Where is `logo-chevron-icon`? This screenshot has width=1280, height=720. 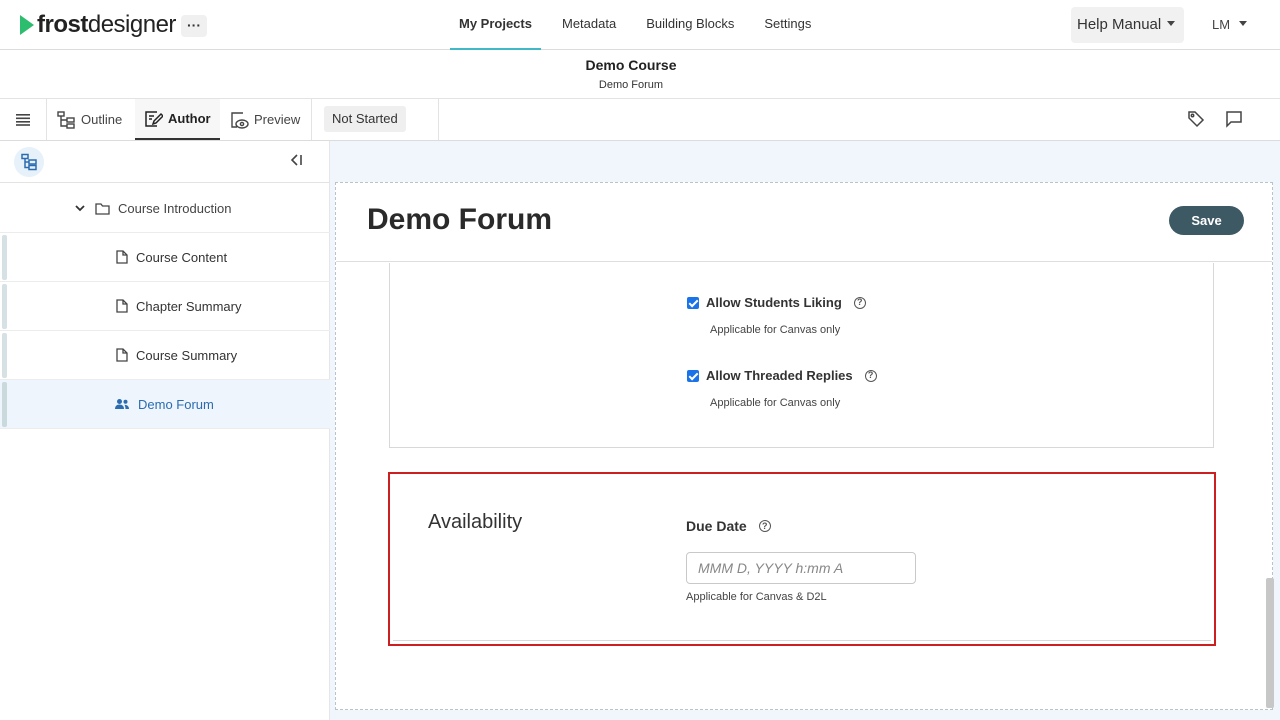 logo-chevron-icon is located at coordinates (27, 25).